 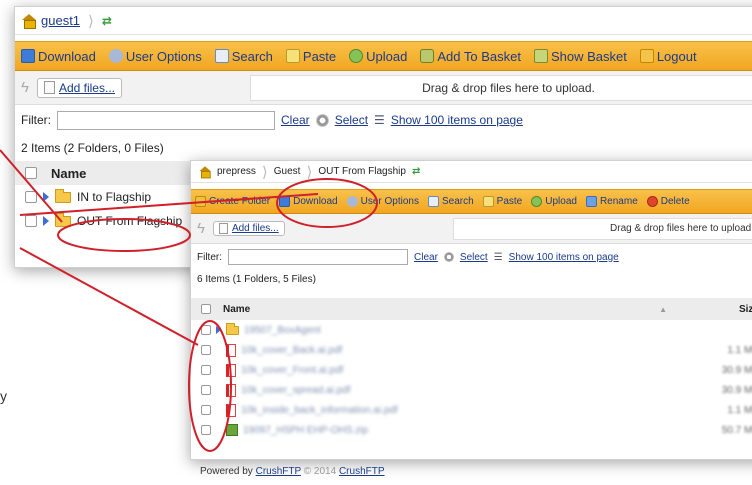 What do you see at coordinates (60, 20) in the screenshot?
I see `breadcrumb-user-link: guest1` at bounding box center [60, 20].